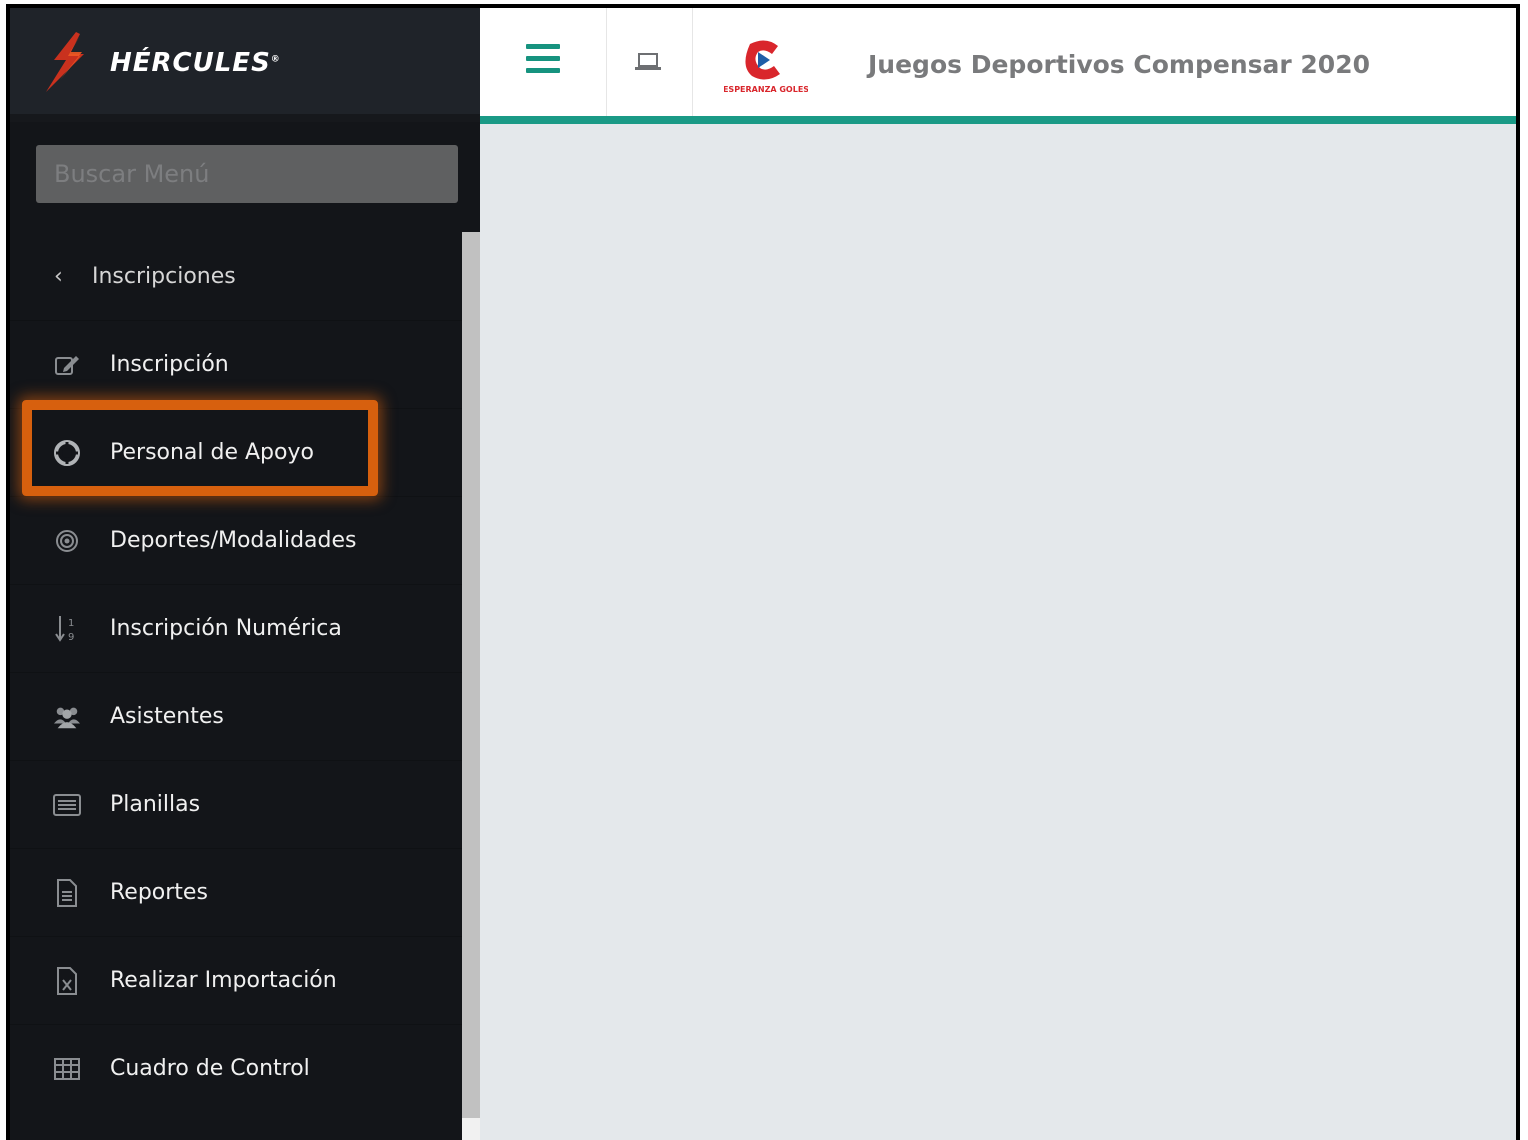  Describe the element at coordinates (67, 892) in the screenshot. I see `file-text-icon` at that location.